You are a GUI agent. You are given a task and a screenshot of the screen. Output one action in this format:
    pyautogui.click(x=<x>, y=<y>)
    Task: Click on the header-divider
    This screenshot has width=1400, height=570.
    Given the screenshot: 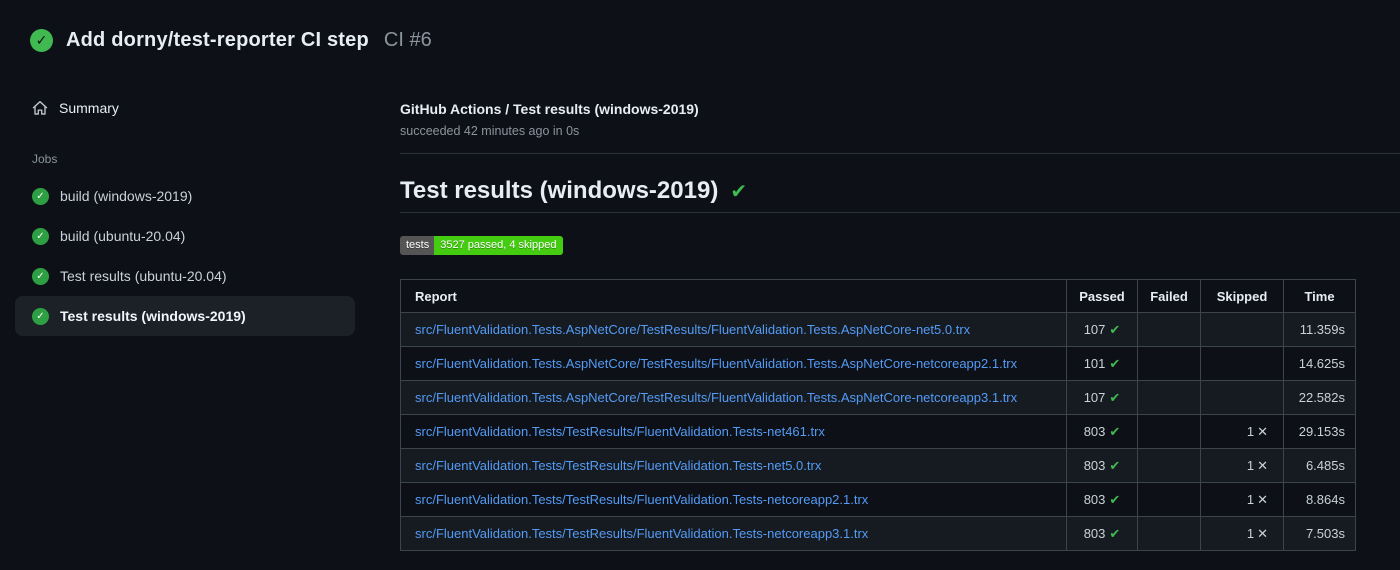 What is the action you would take?
    pyautogui.click(x=900, y=153)
    